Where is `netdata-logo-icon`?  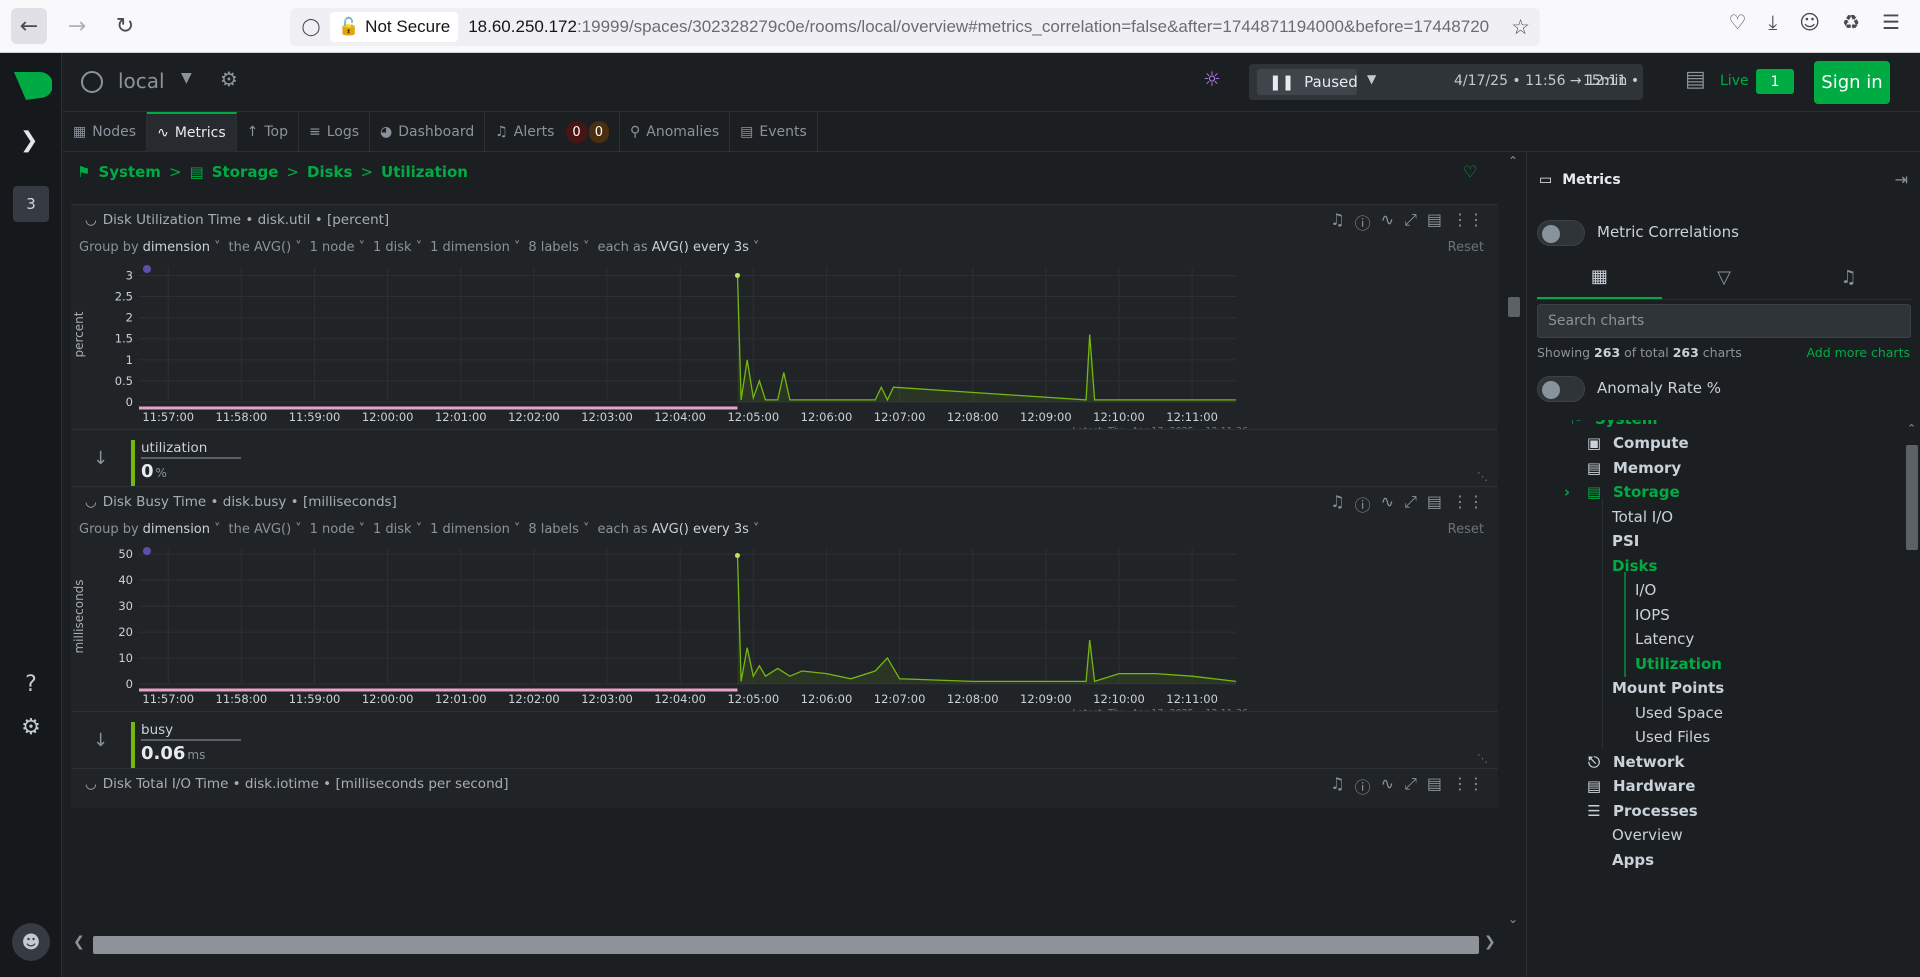
netdata-logo-icon is located at coordinates (32, 86).